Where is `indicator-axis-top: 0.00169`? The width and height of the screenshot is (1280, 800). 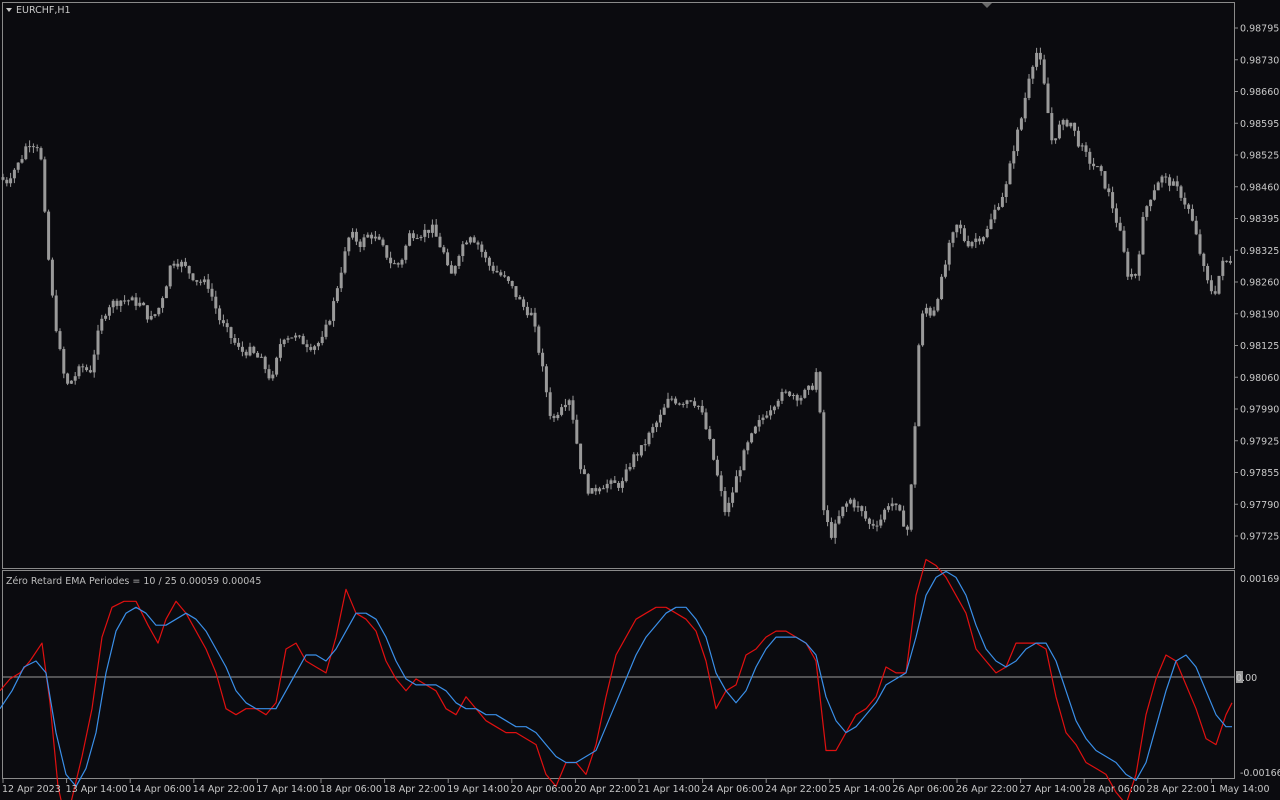
indicator-axis-top: 0.00169 is located at coordinates (1259, 579).